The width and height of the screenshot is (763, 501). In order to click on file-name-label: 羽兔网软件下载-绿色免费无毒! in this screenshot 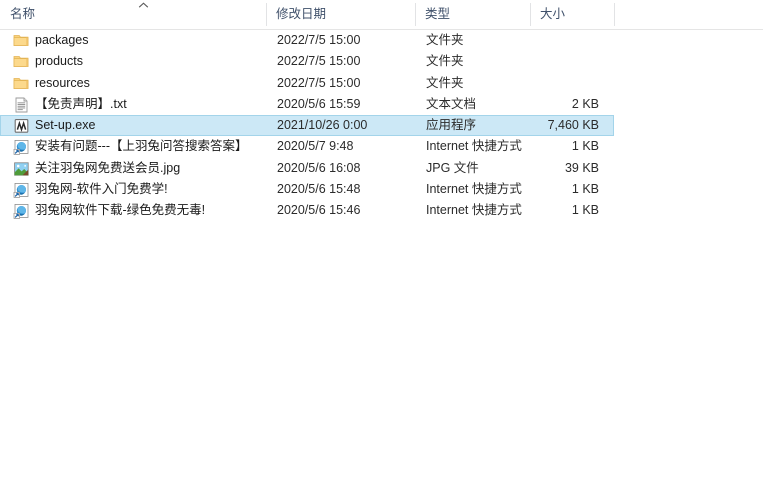, I will do `click(120, 210)`.